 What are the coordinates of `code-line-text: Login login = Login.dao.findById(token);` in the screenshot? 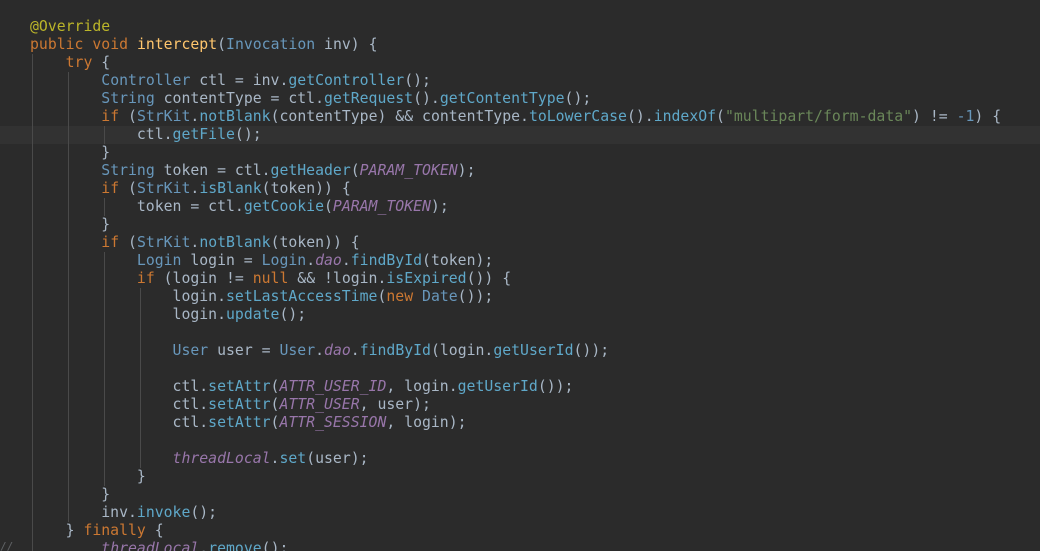 It's located at (315, 260).